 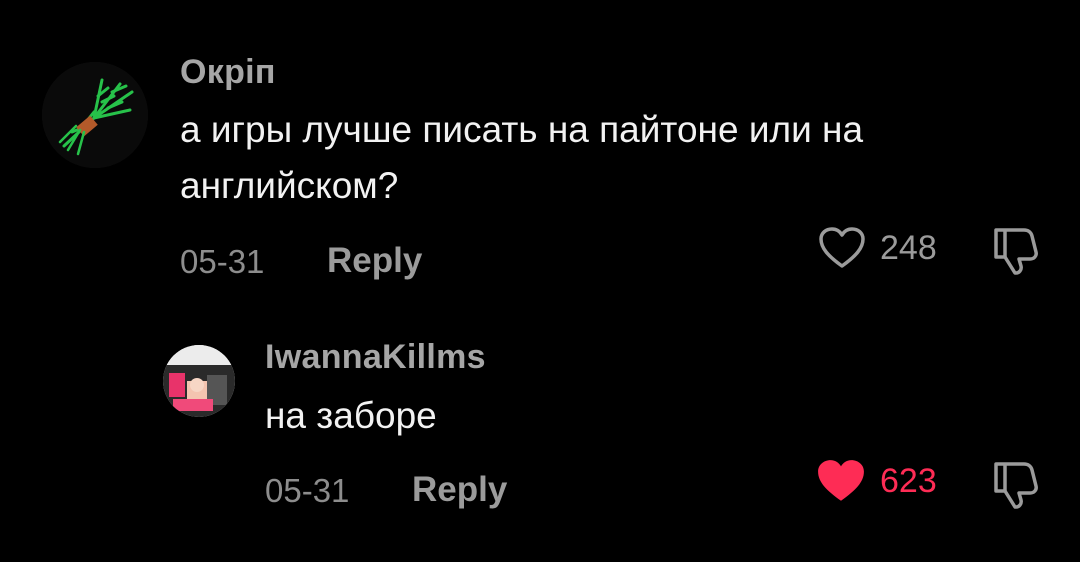 I want to click on dill-bunch-avatar, so click(x=95, y=115).